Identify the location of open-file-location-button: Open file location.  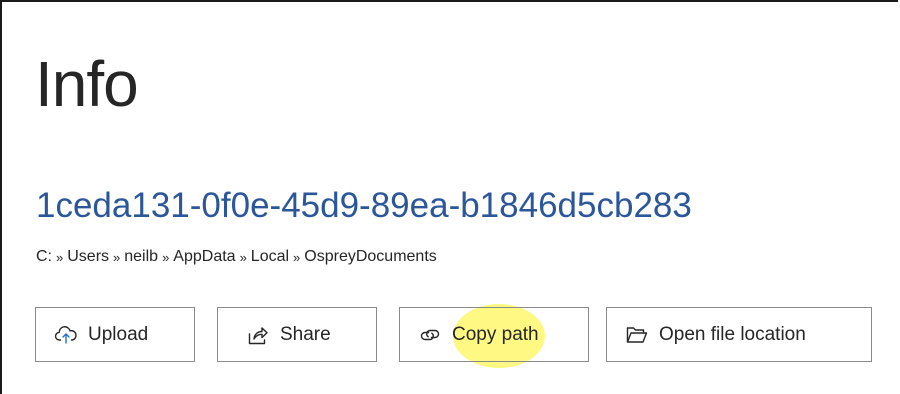
(739, 334).